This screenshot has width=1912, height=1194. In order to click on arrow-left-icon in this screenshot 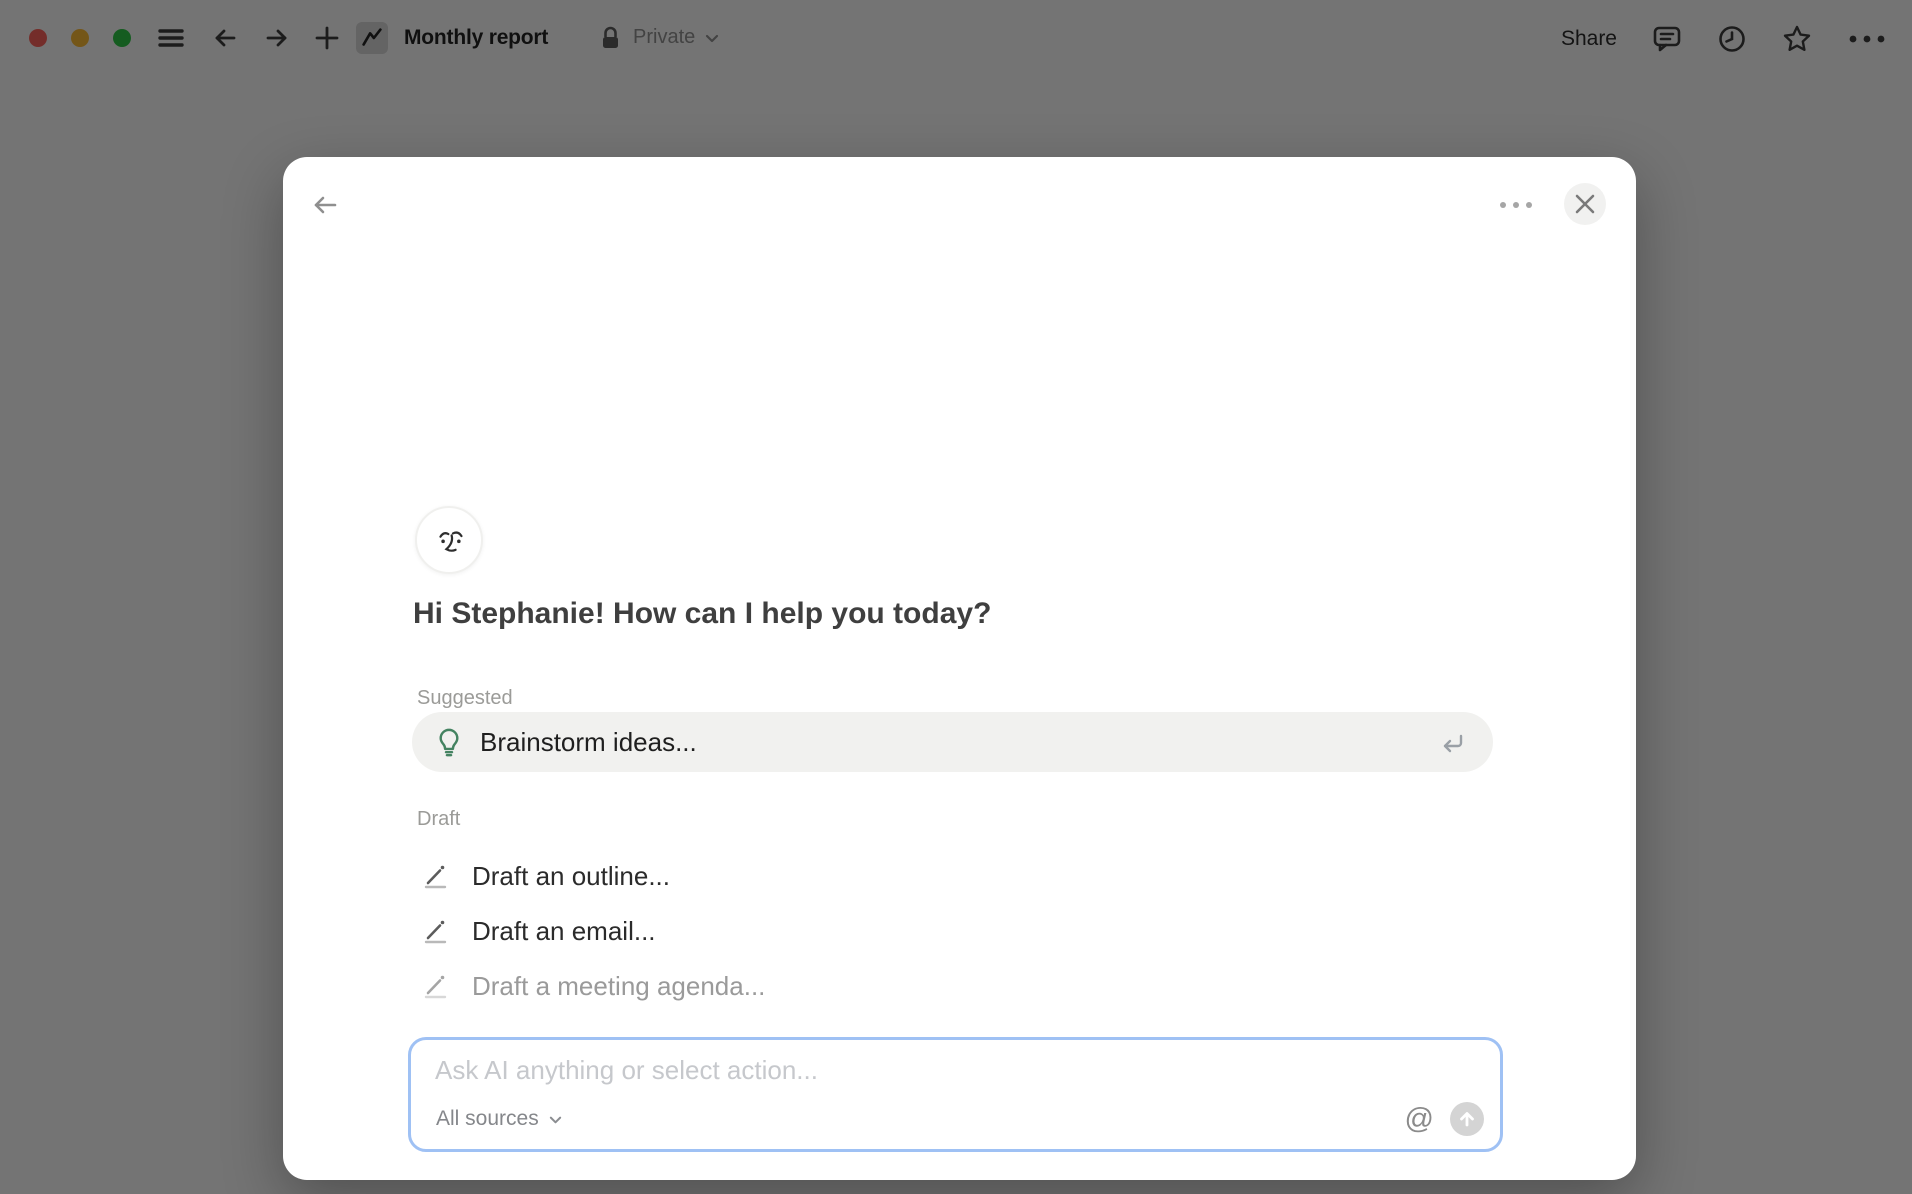, I will do `click(325, 205)`.